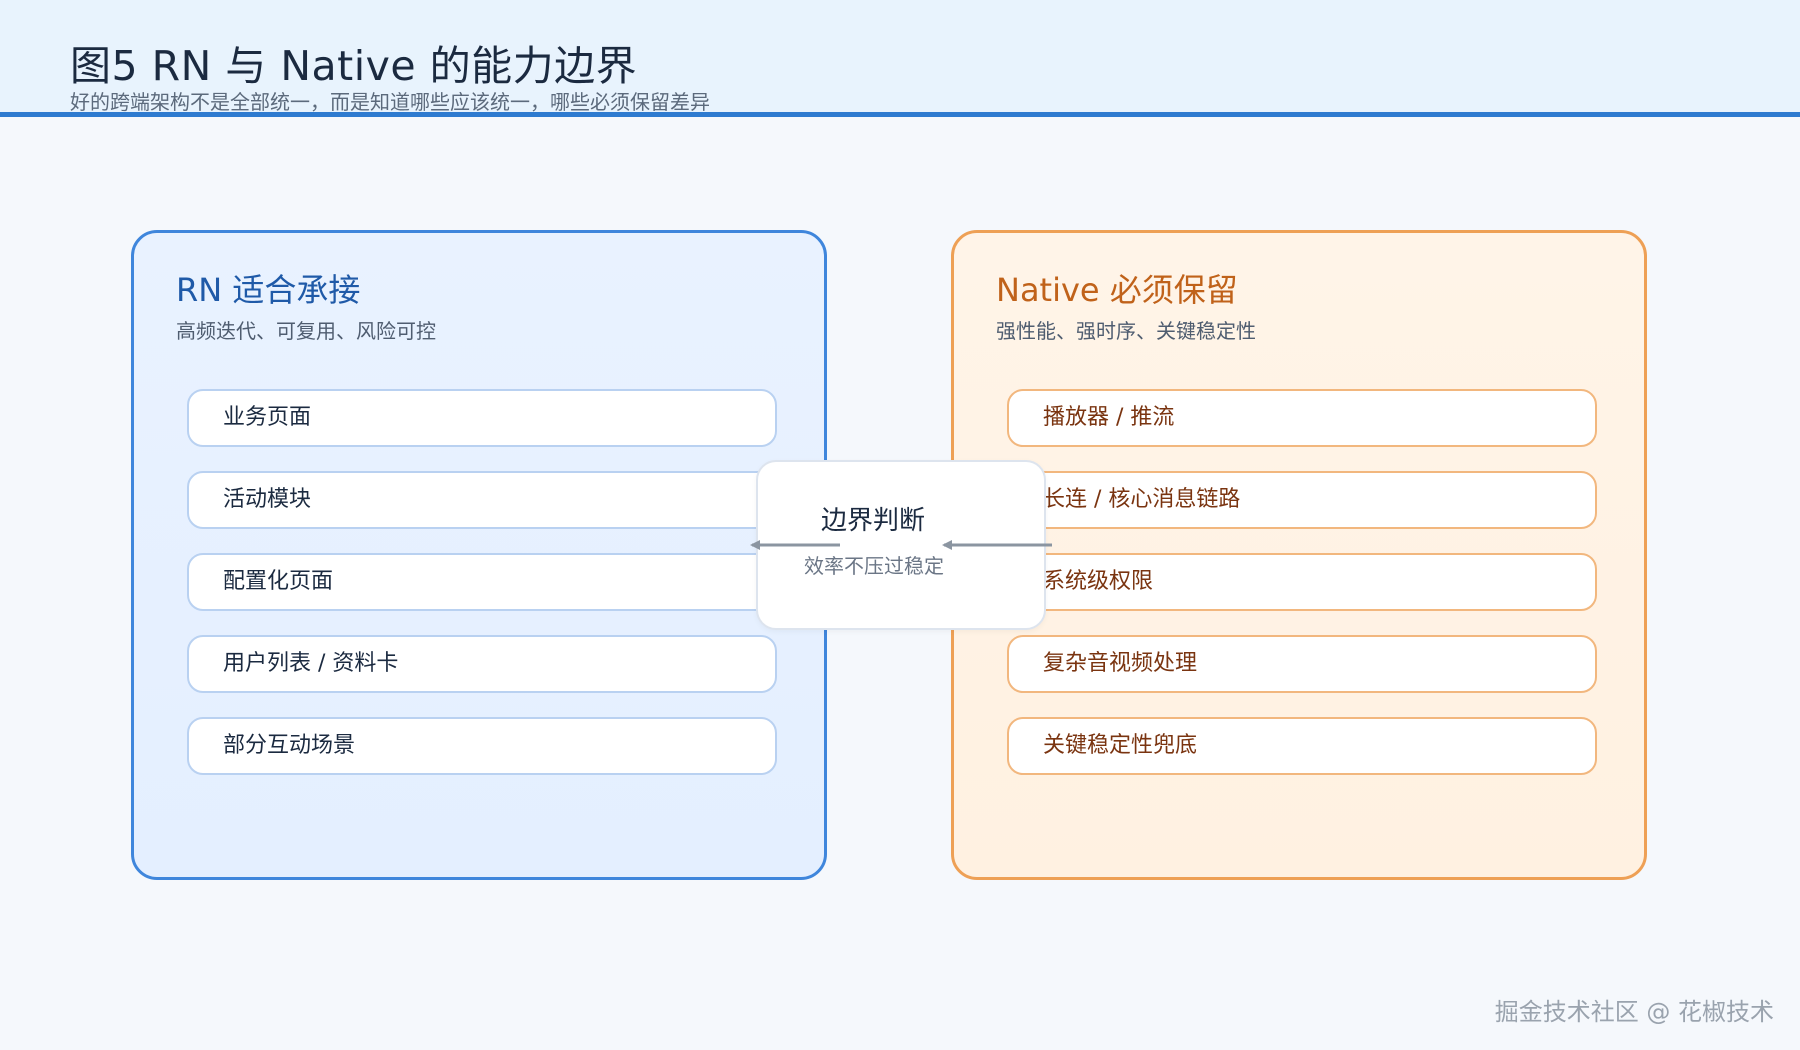 The image size is (1800, 1050). I want to click on native-panel-subtitle: 强性能、强时序、关键稳定性, so click(1126, 331).